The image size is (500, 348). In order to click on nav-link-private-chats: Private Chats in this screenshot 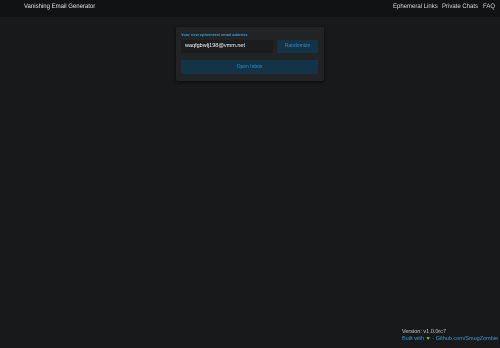, I will do `click(460, 7)`.